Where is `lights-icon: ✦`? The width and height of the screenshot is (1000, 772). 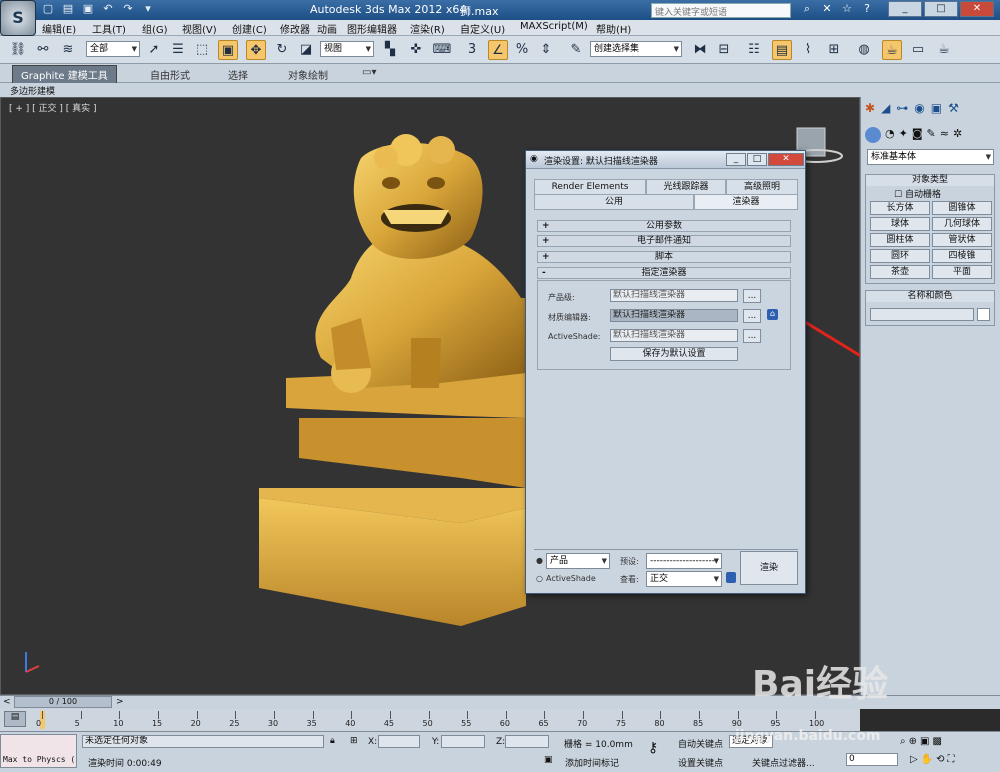
lights-icon: ✦ is located at coordinates (903, 135).